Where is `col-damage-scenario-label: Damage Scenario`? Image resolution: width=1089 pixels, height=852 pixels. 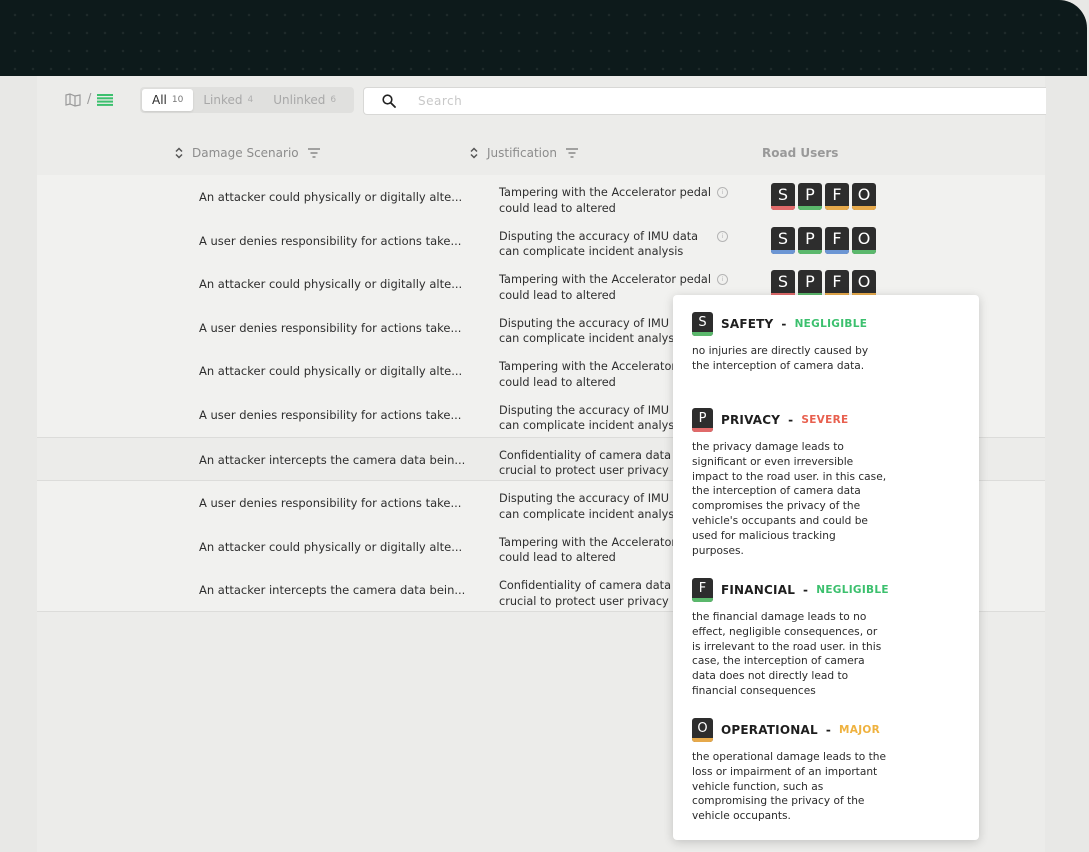
col-damage-scenario-label: Damage Scenario is located at coordinates (245, 153).